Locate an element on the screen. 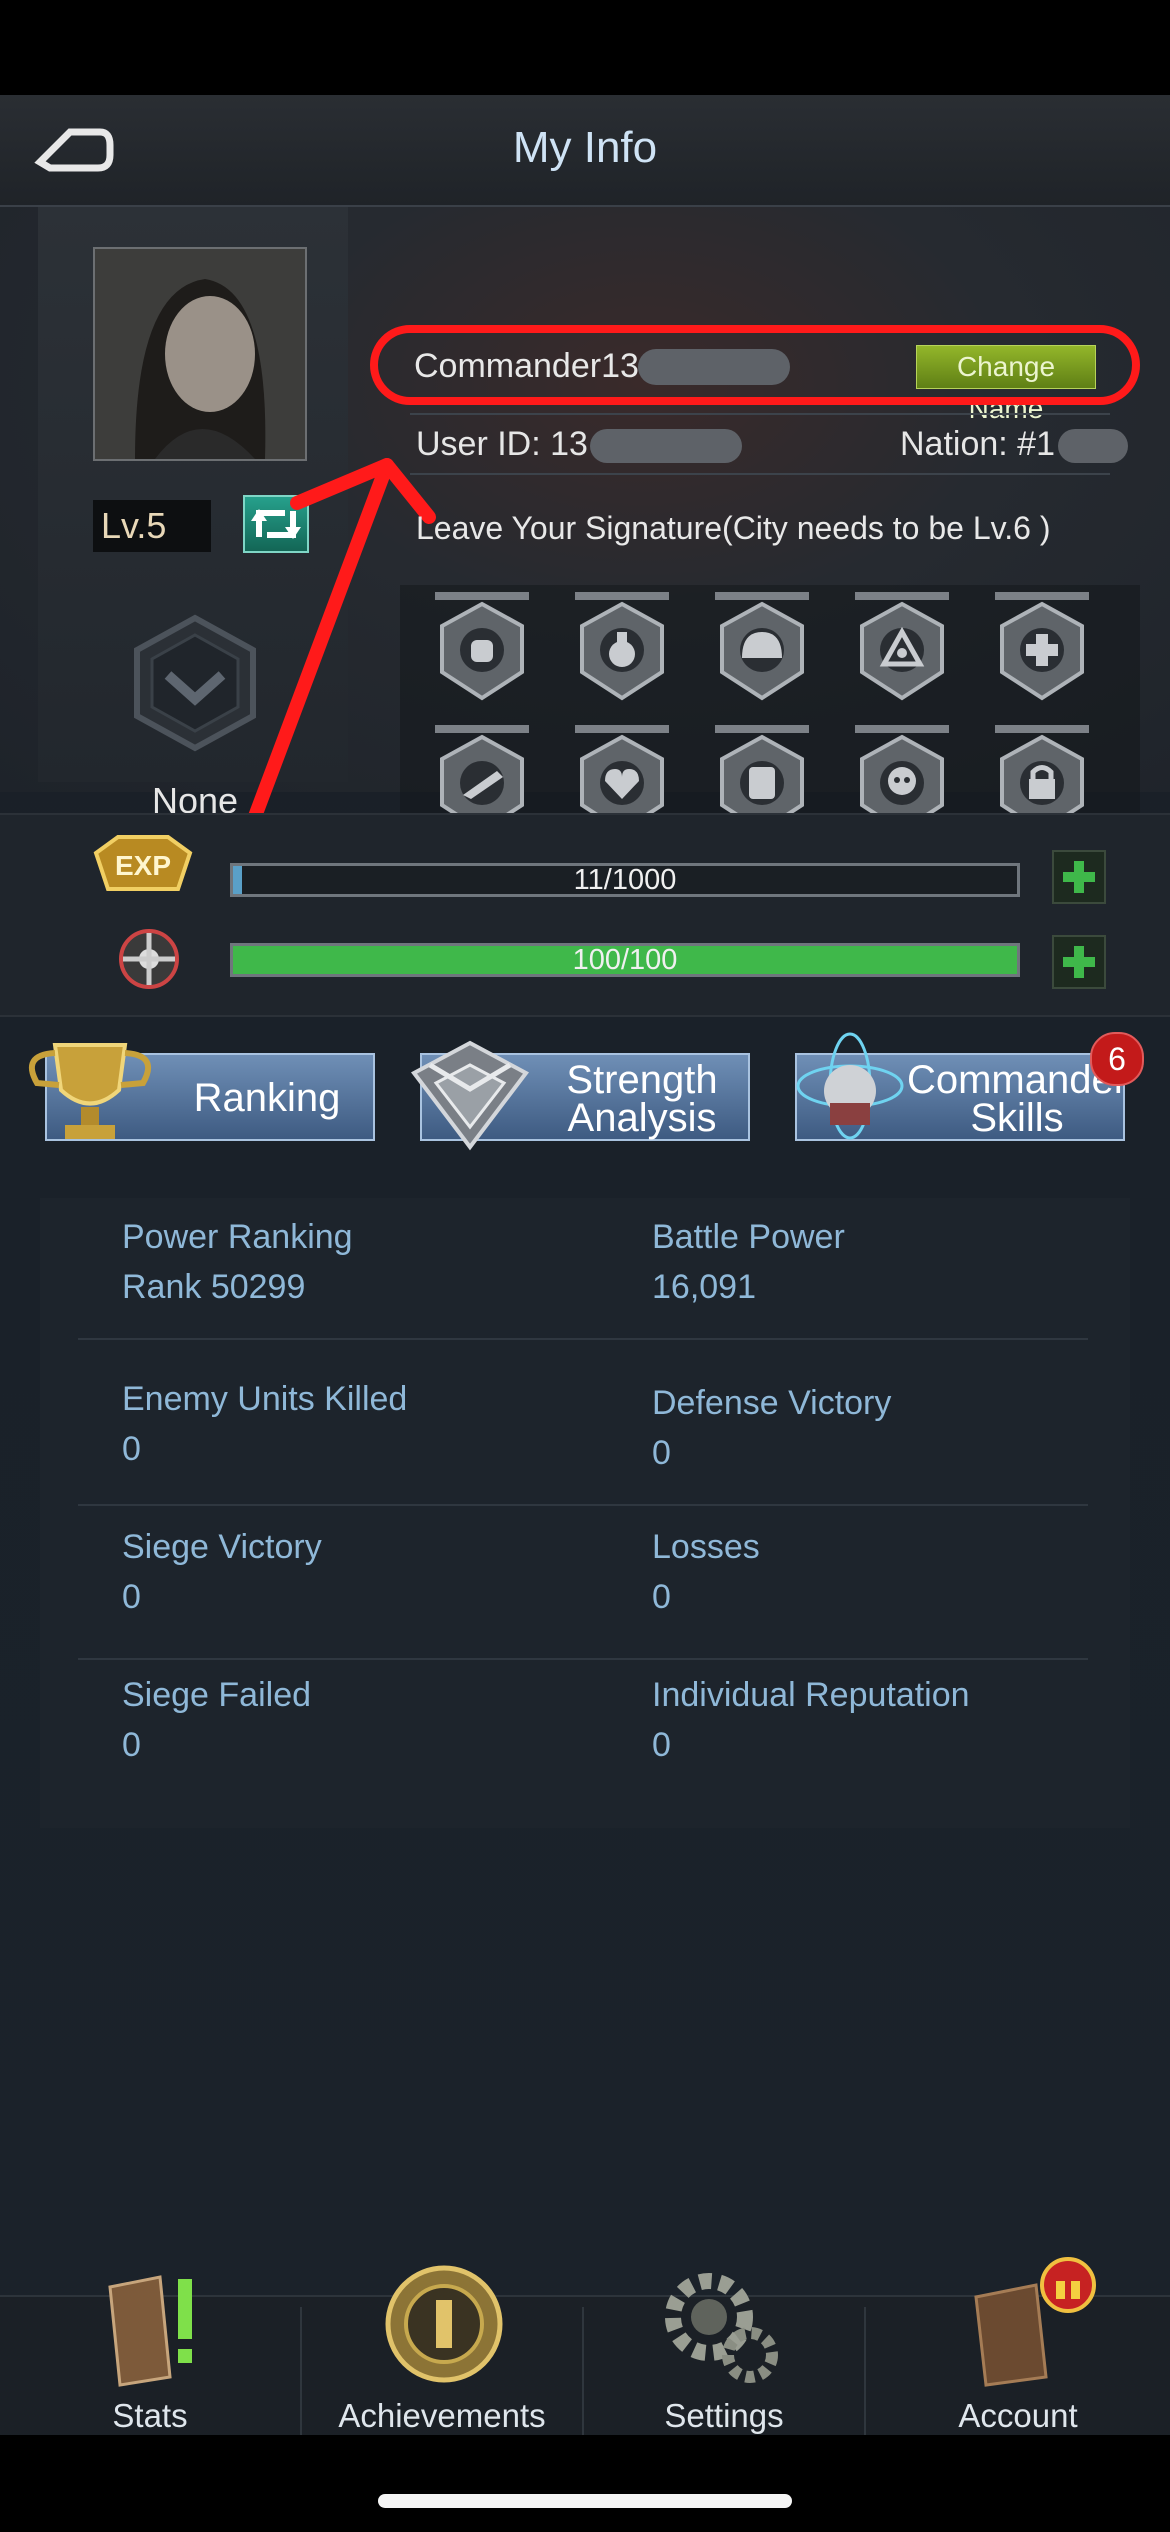 The height and width of the screenshot is (2532, 1170). fist-badge-icon is located at coordinates (482, 647).